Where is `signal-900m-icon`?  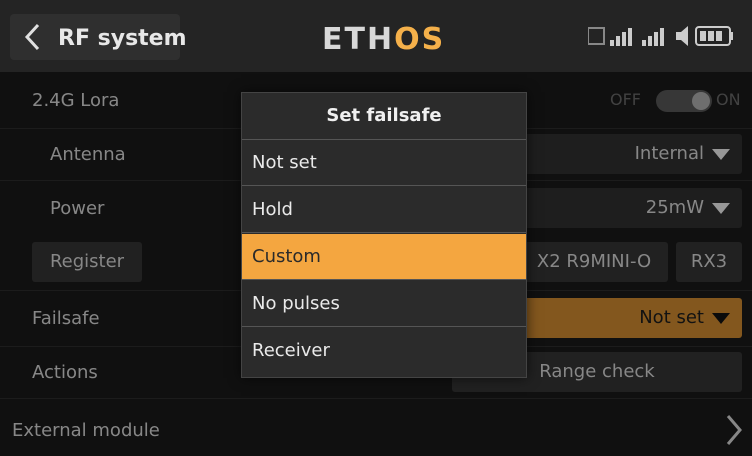 signal-900m-icon is located at coordinates (653, 37).